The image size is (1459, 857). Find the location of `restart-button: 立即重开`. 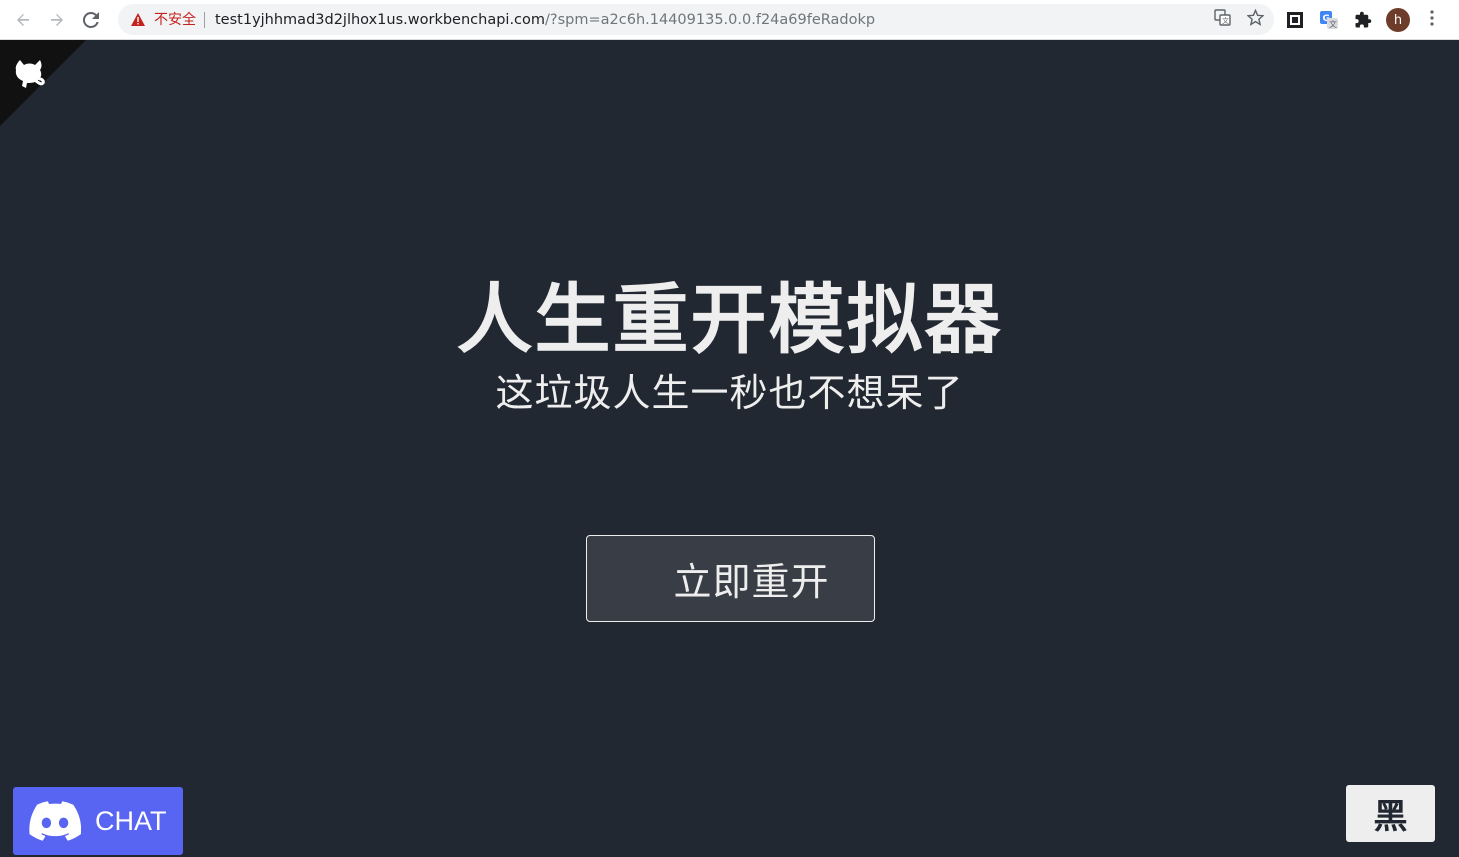

restart-button: 立即重开 is located at coordinates (730, 578).